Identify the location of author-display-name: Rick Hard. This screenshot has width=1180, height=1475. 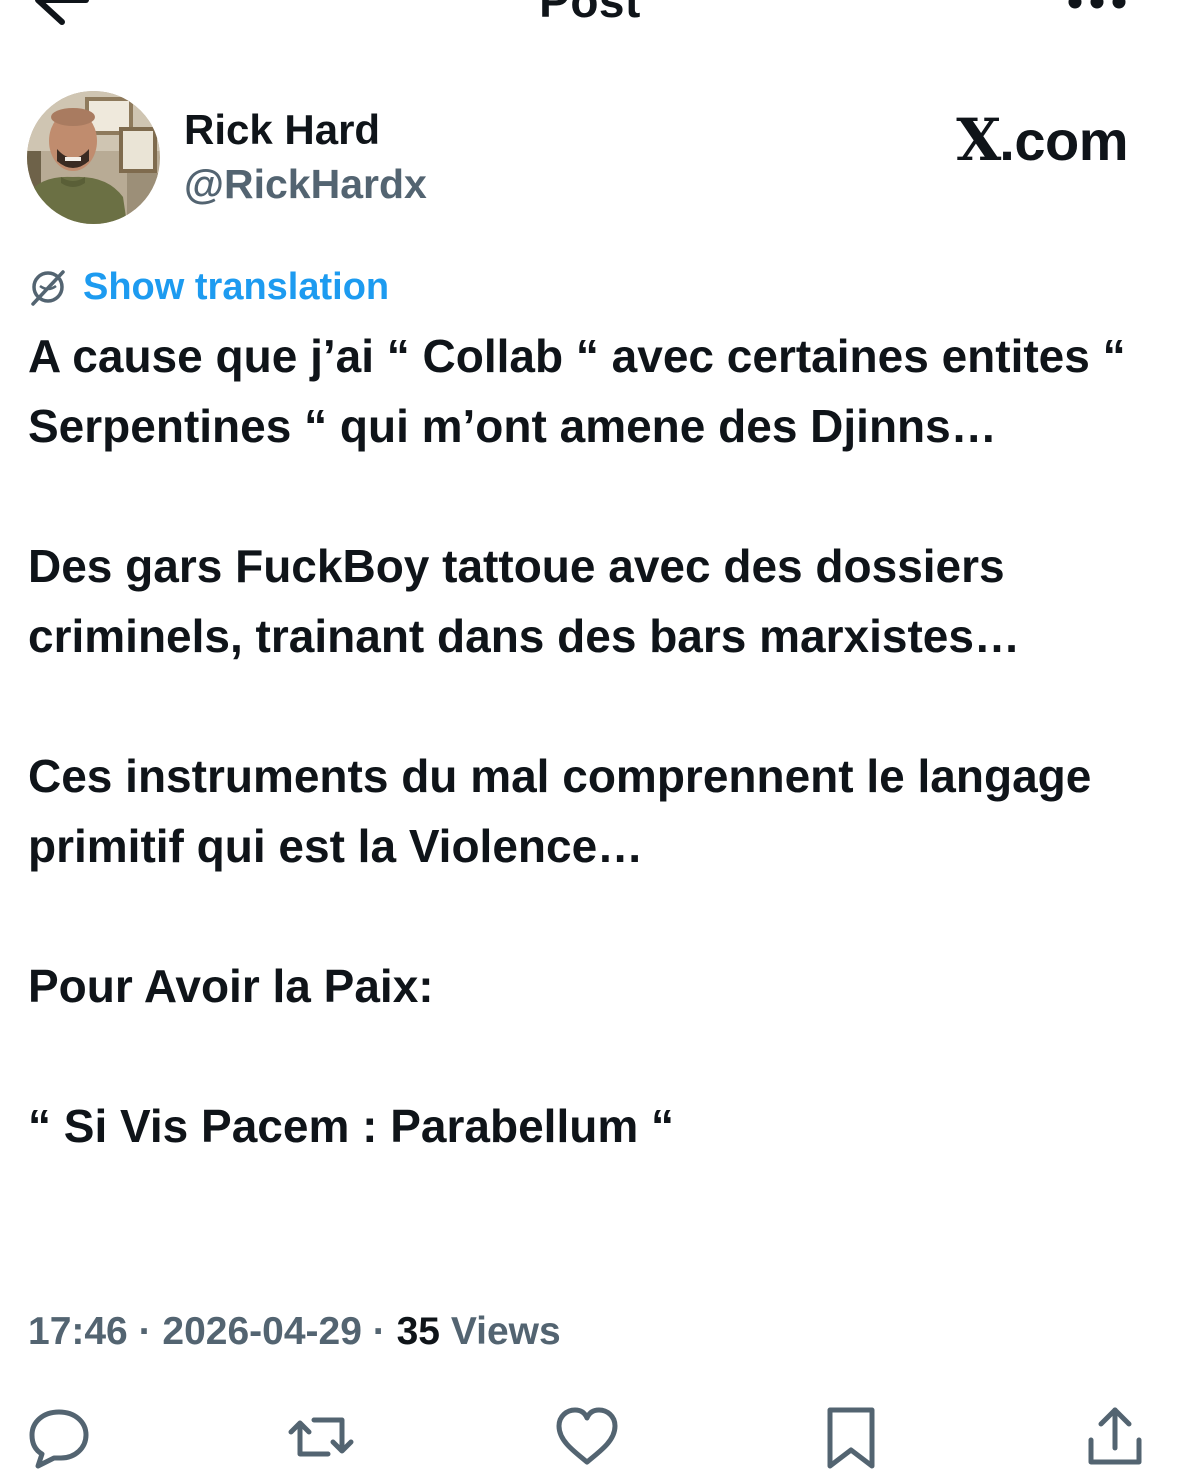
(282, 130).